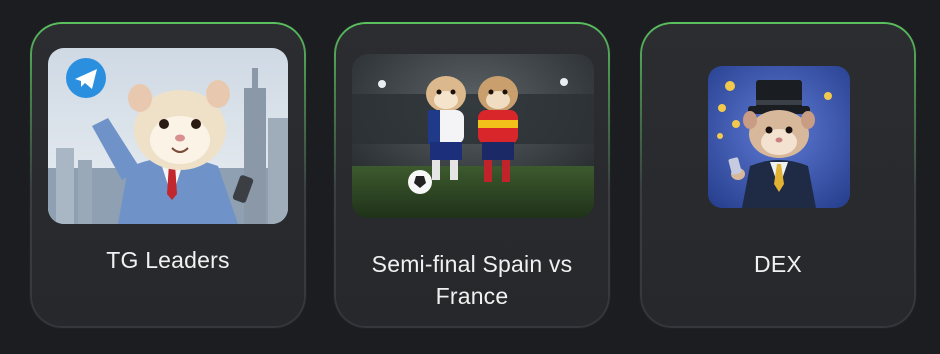 The image size is (940, 354). I want to click on card-title: Semi-final Spain vs France, so click(472, 280).